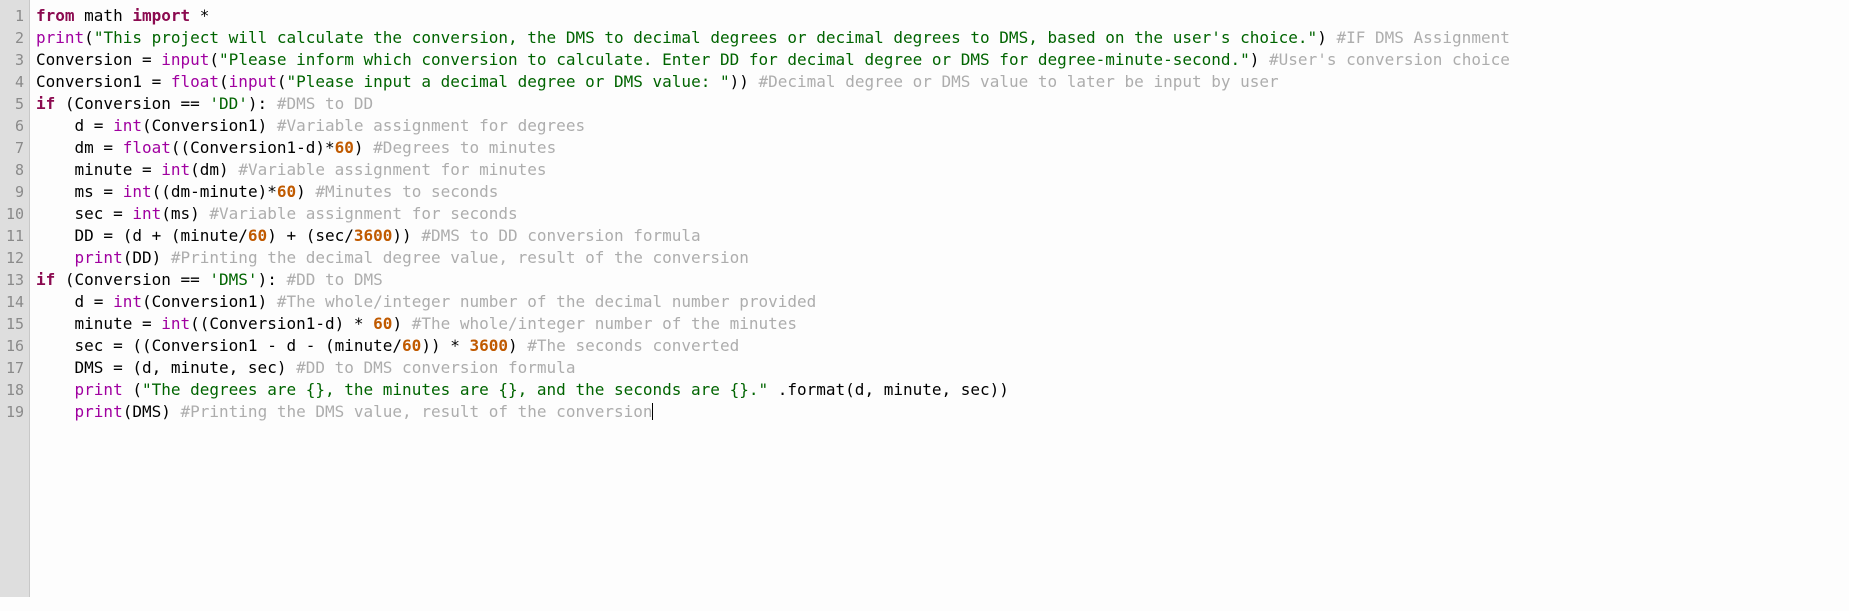 Image resolution: width=1849 pixels, height=611 pixels. I want to click on line-number: 12, so click(14, 258).